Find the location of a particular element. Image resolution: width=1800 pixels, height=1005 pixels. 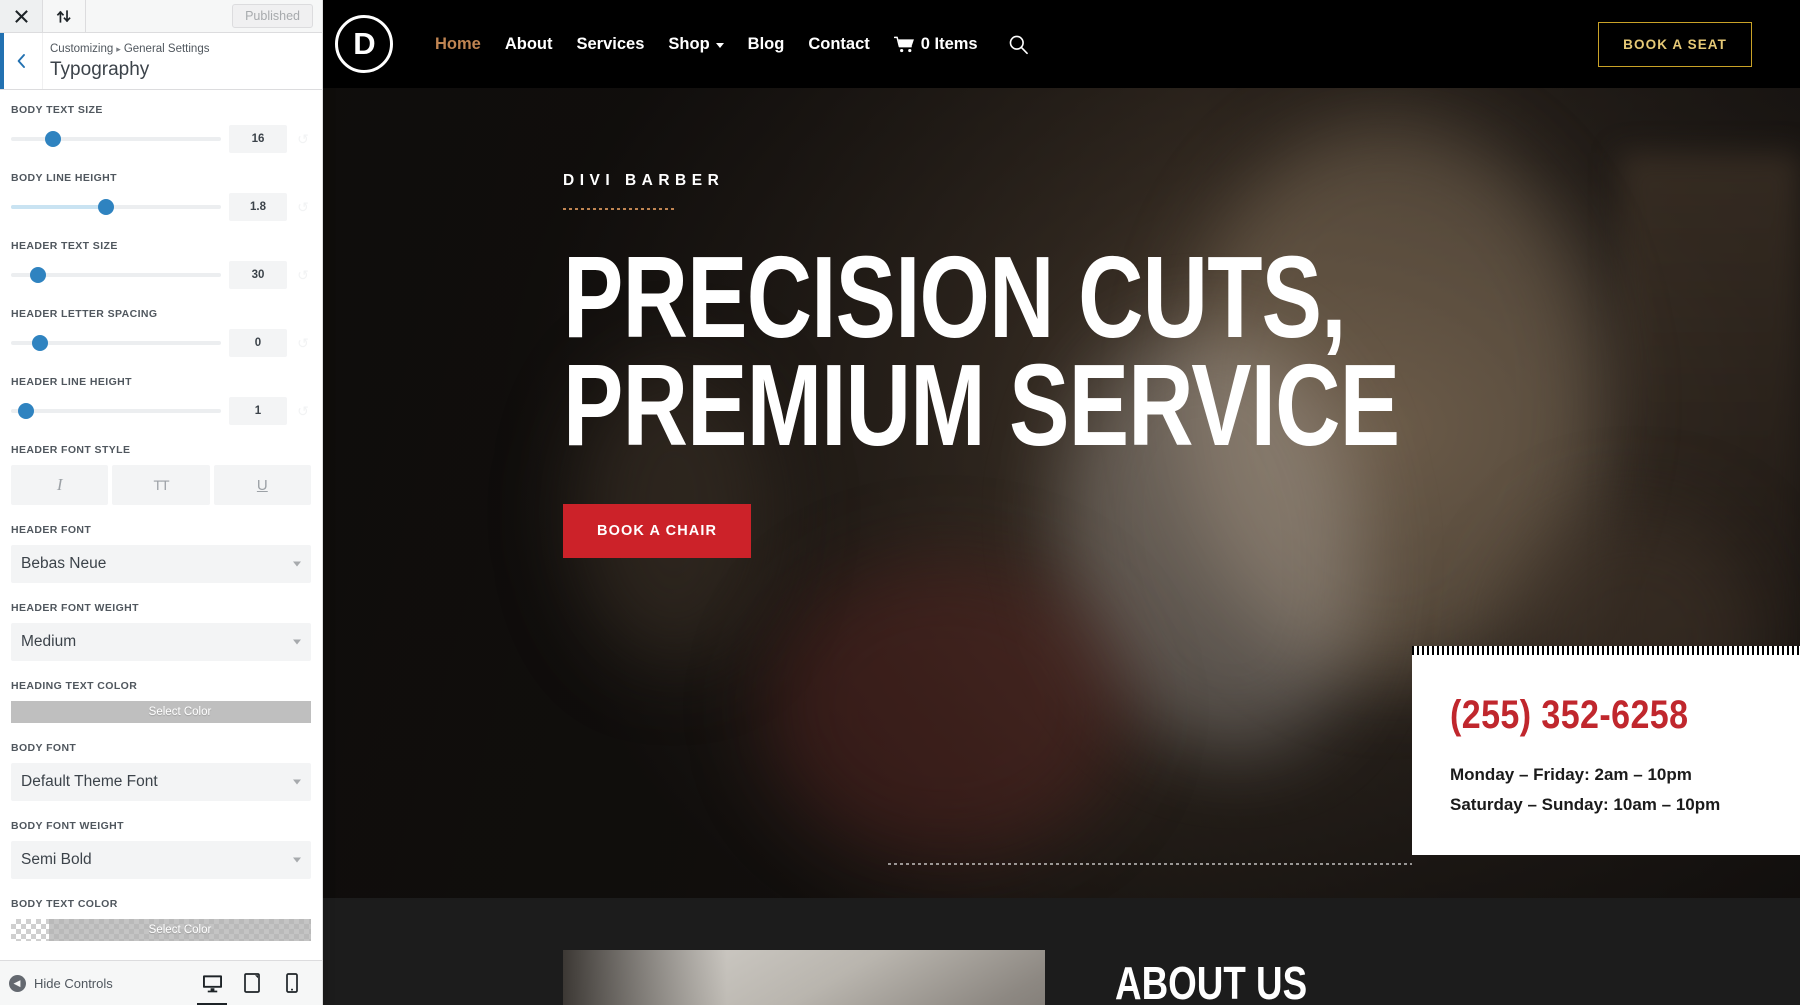

hide-controls-button: ◀ Hide Controls is located at coordinates (61, 983).